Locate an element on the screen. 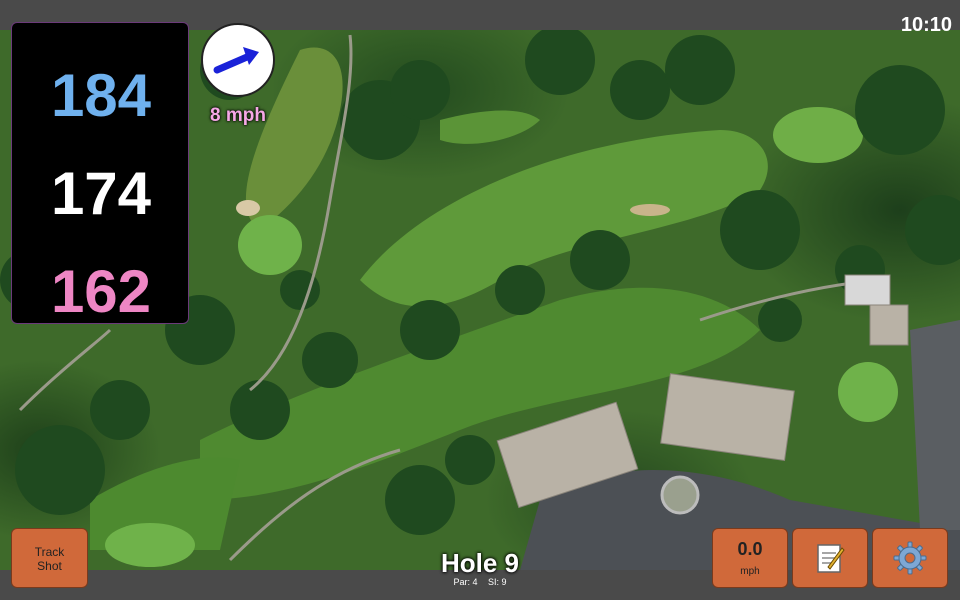  notes-button is located at coordinates (830, 558).